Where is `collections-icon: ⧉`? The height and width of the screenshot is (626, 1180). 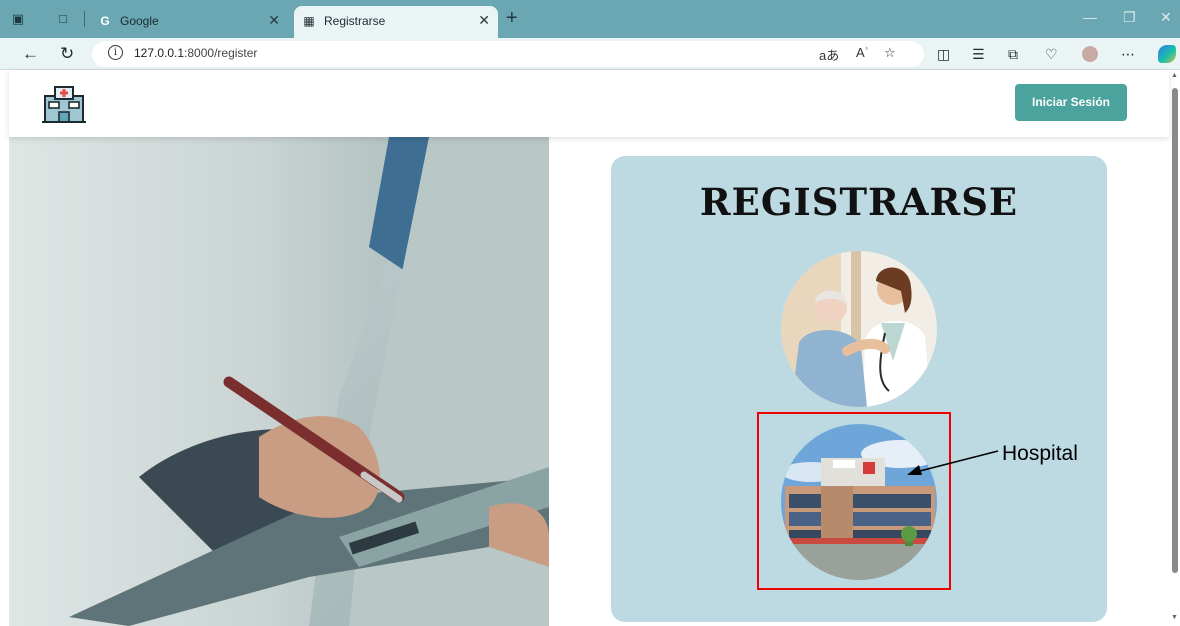 collections-icon: ⧉ is located at coordinates (1013, 54).